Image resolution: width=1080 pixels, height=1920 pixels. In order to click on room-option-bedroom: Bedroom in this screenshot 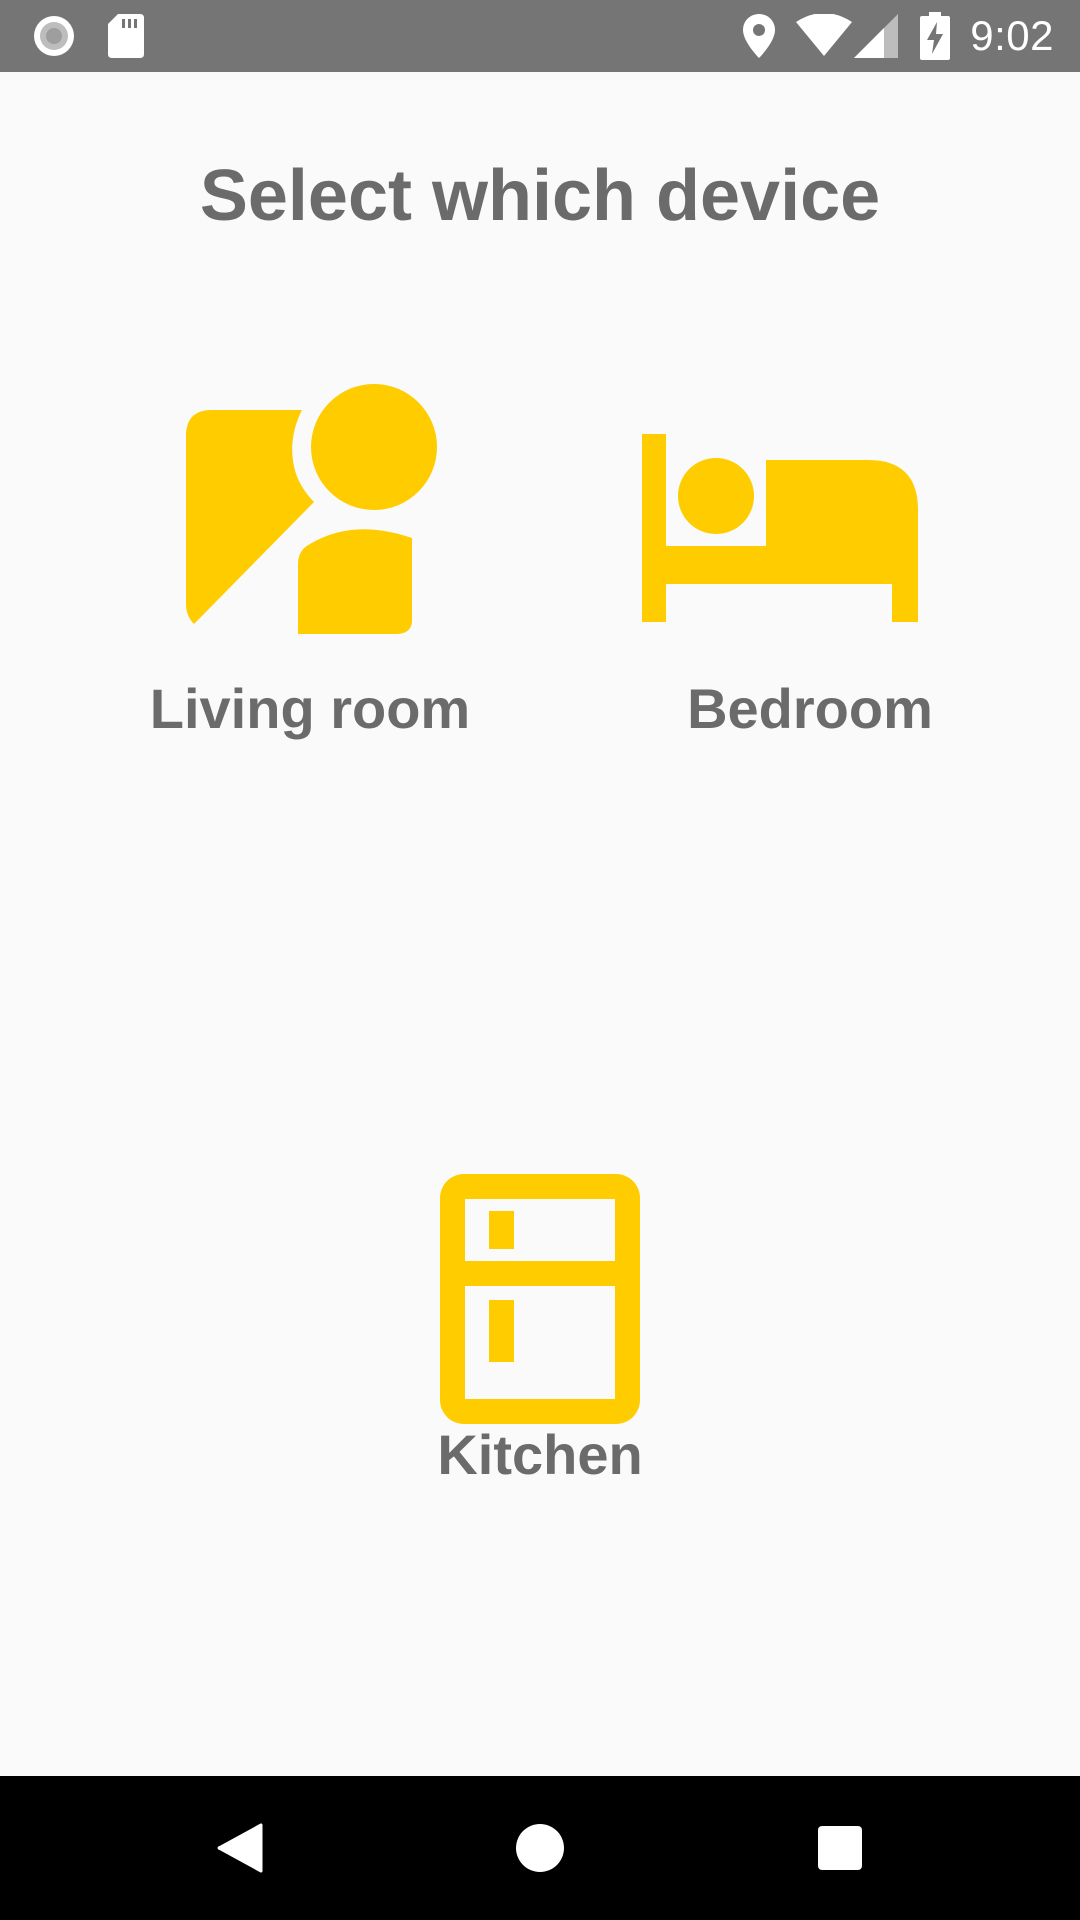, I will do `click(810, 560)`.